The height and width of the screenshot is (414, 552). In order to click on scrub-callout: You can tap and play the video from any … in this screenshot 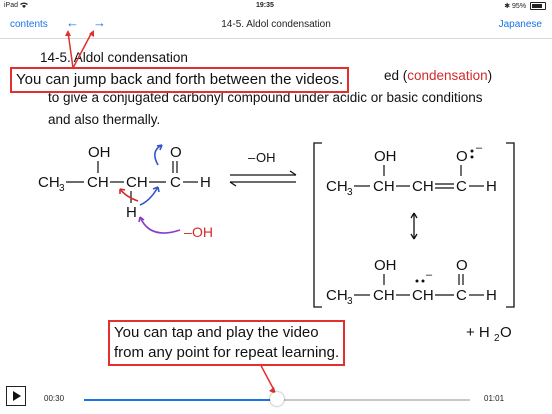, I will do `click(227, 343)`.